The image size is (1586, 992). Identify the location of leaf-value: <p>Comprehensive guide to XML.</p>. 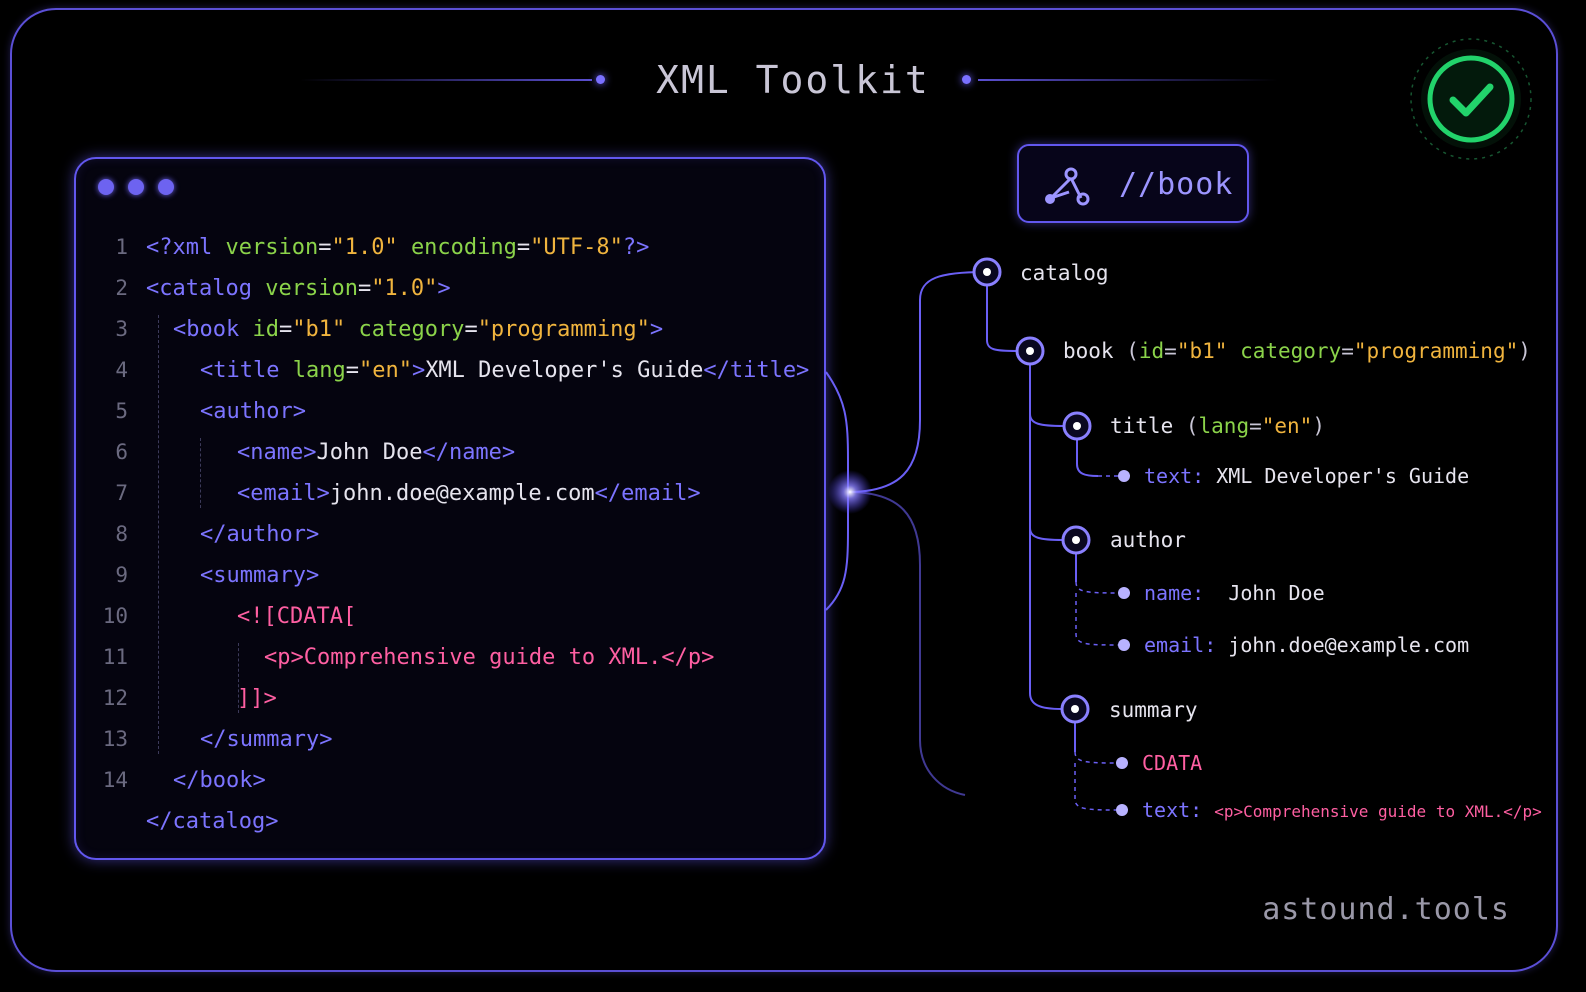
(1378, 811).